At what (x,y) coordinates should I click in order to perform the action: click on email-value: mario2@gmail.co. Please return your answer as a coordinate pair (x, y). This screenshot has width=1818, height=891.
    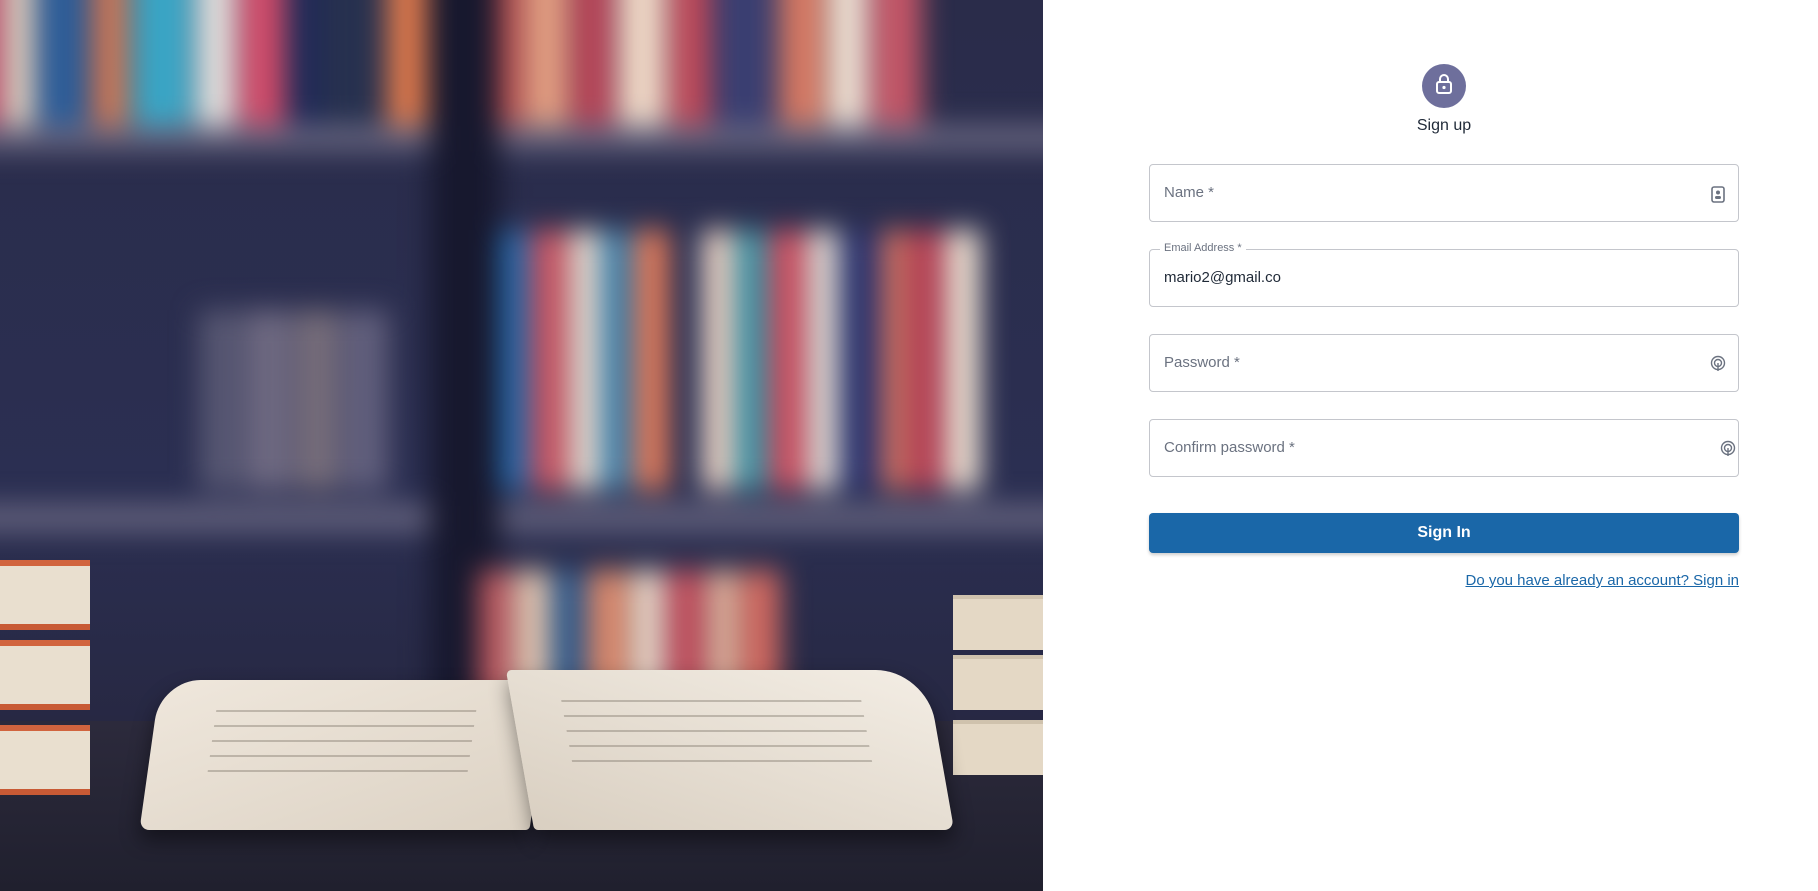
    Looking at the image, I should click on (1222, 277).